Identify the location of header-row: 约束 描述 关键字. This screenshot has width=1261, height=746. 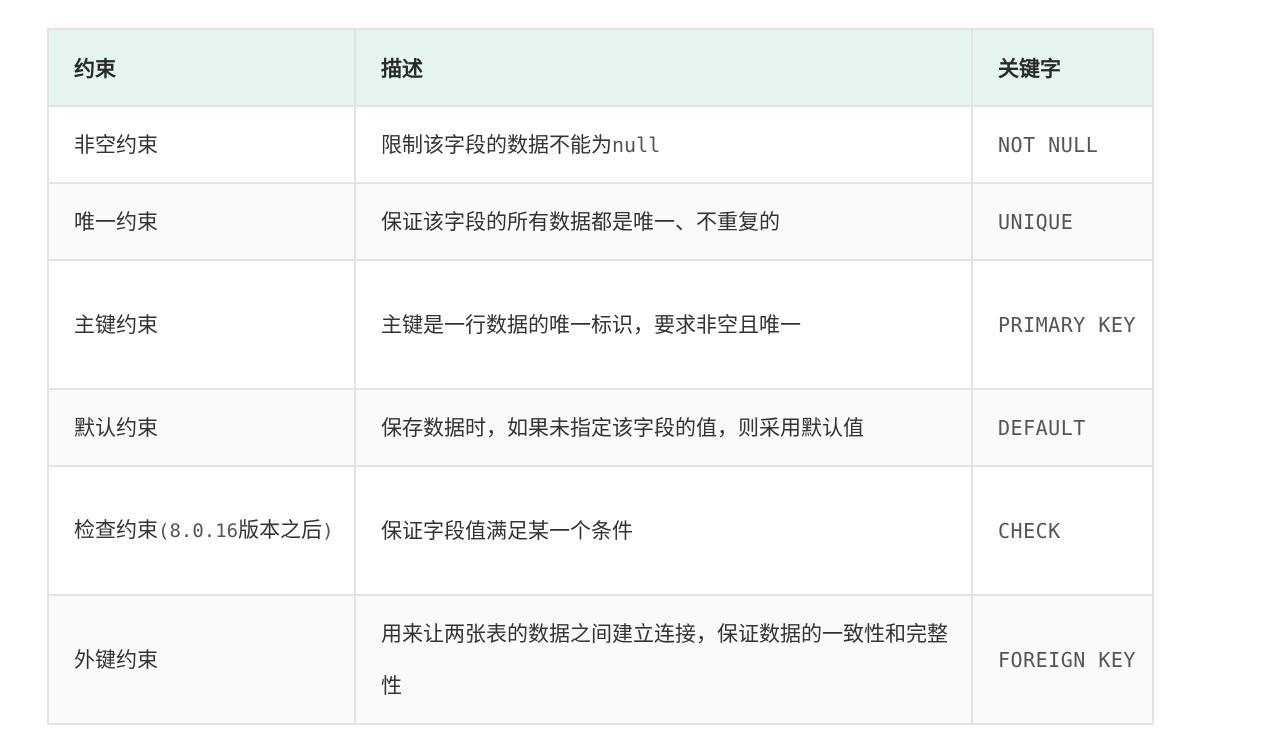
(600, 67).